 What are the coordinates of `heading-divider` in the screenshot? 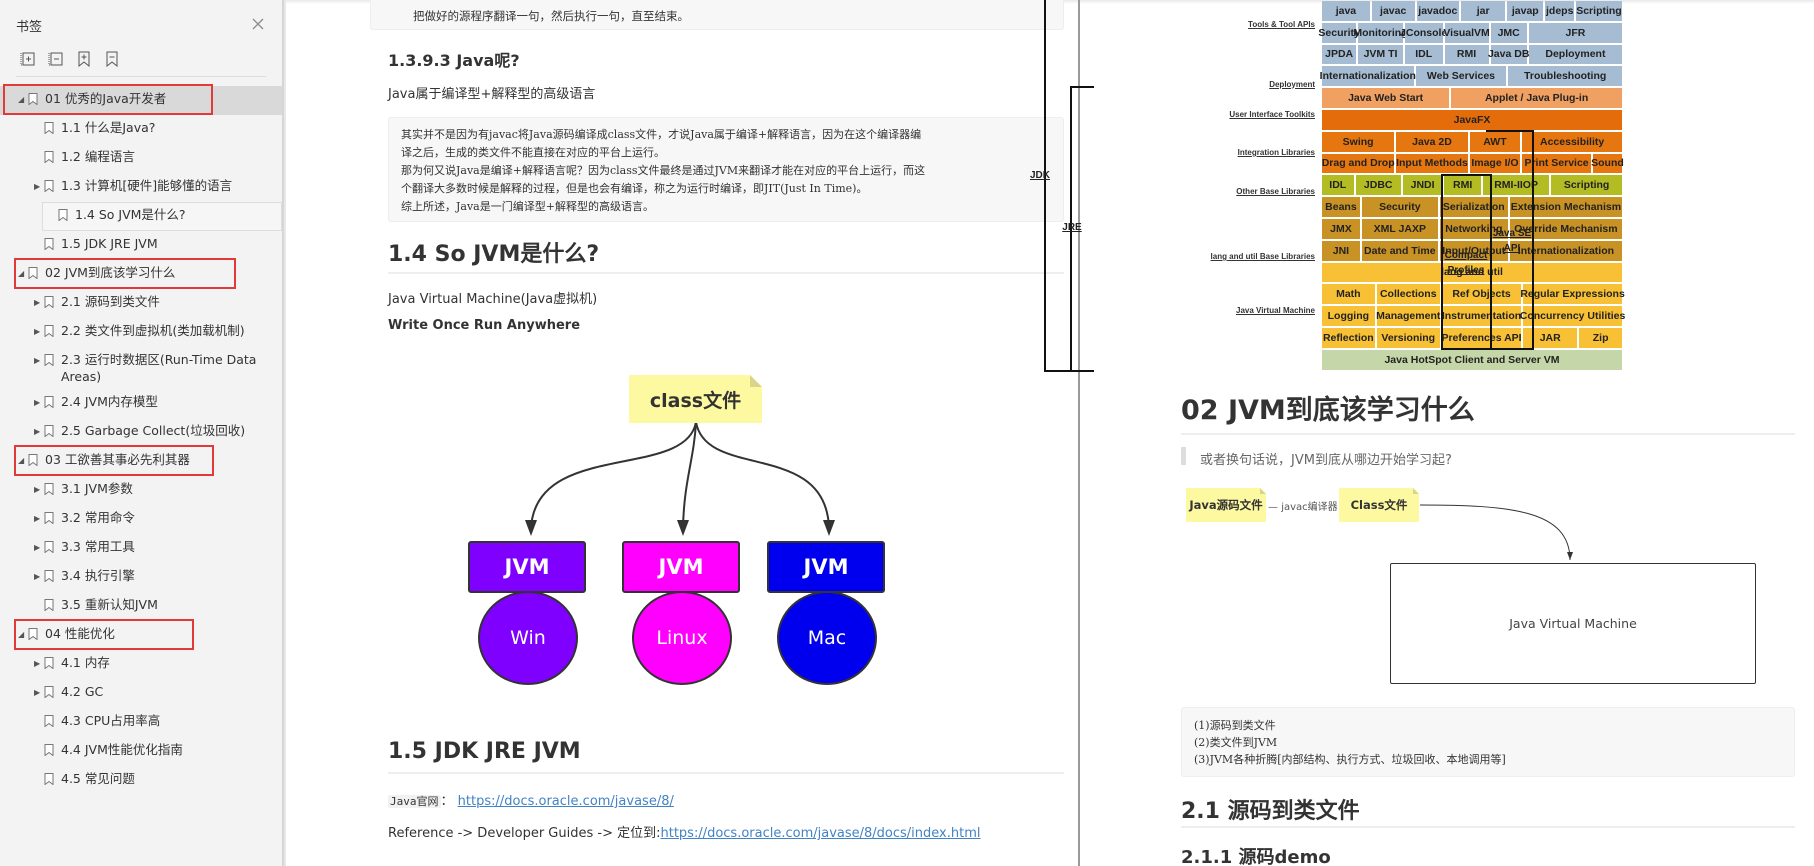 It's located at (726, 273).